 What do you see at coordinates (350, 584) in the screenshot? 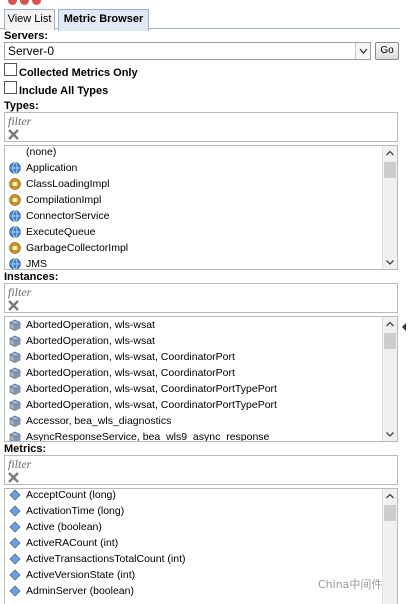
I see `watermark: China中间件` at bounding box center [350, 584].